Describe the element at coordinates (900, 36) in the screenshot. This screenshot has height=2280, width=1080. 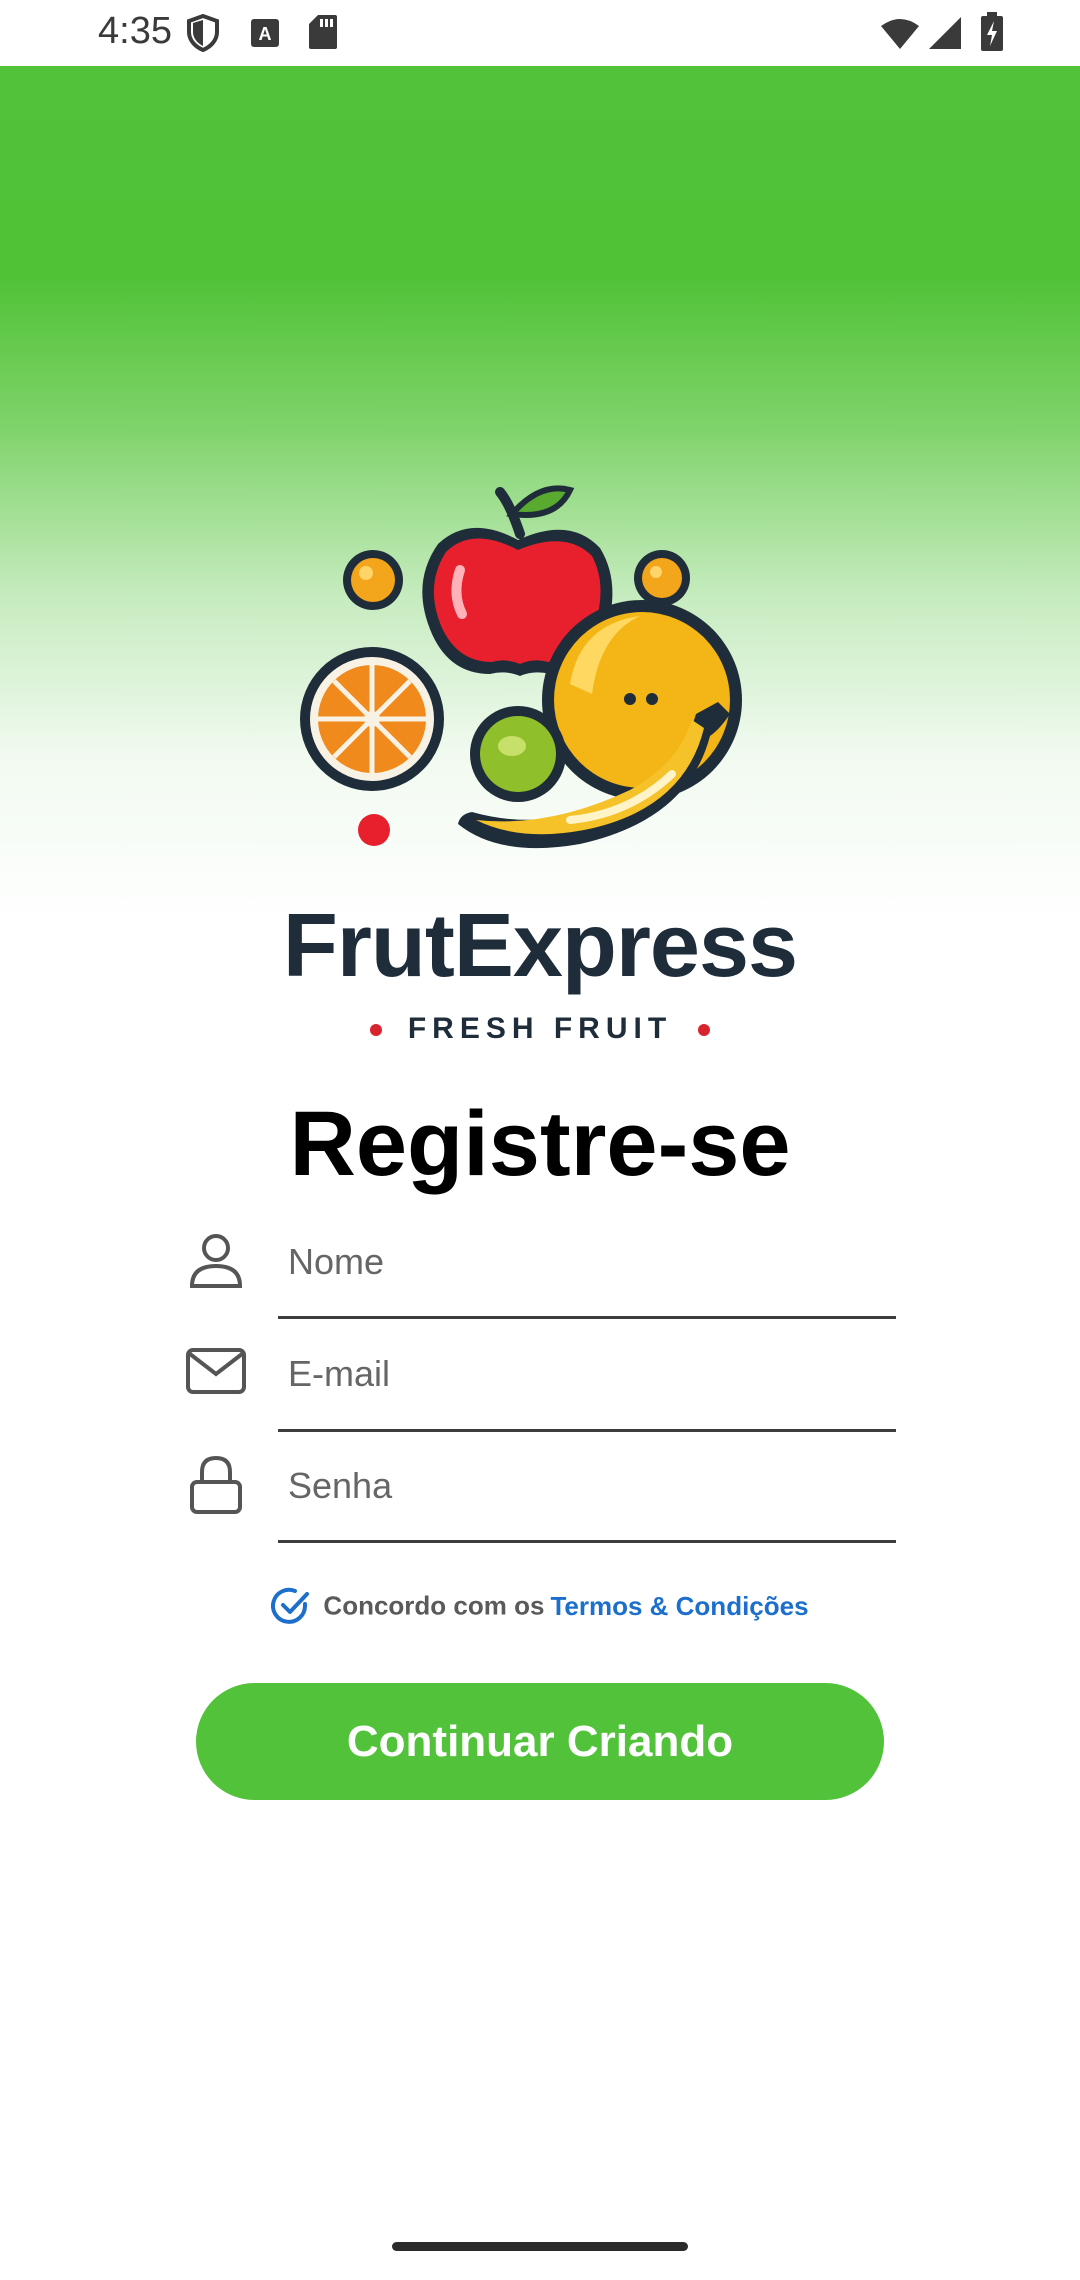
I see `wifi-icon` at that location.